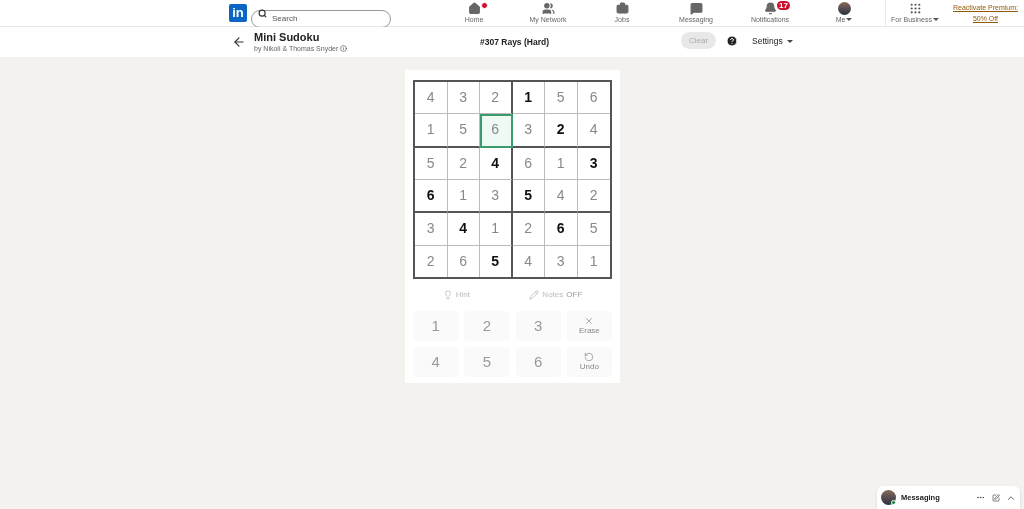 The width and height of the screenshot is (1024, 509). I want to click on notes-label: Notes, so click(553, 295).